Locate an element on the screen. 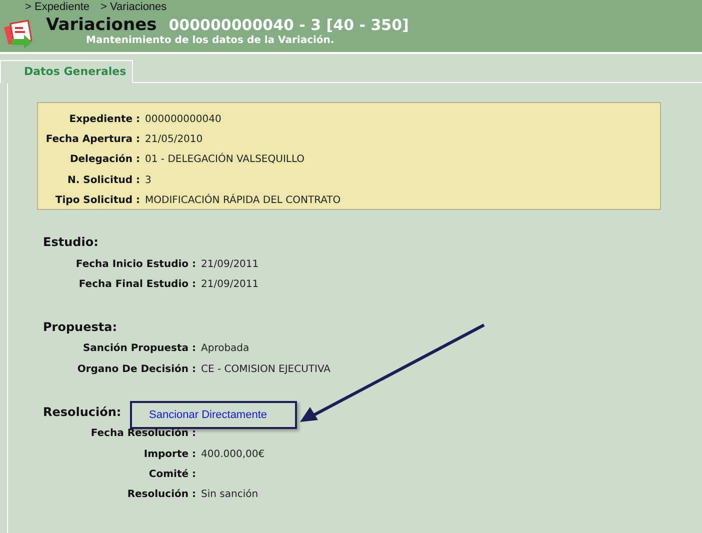 The width and height of the screenshot is (702, 533). section-title: Propuesta: is located at coordinates (80, 327).